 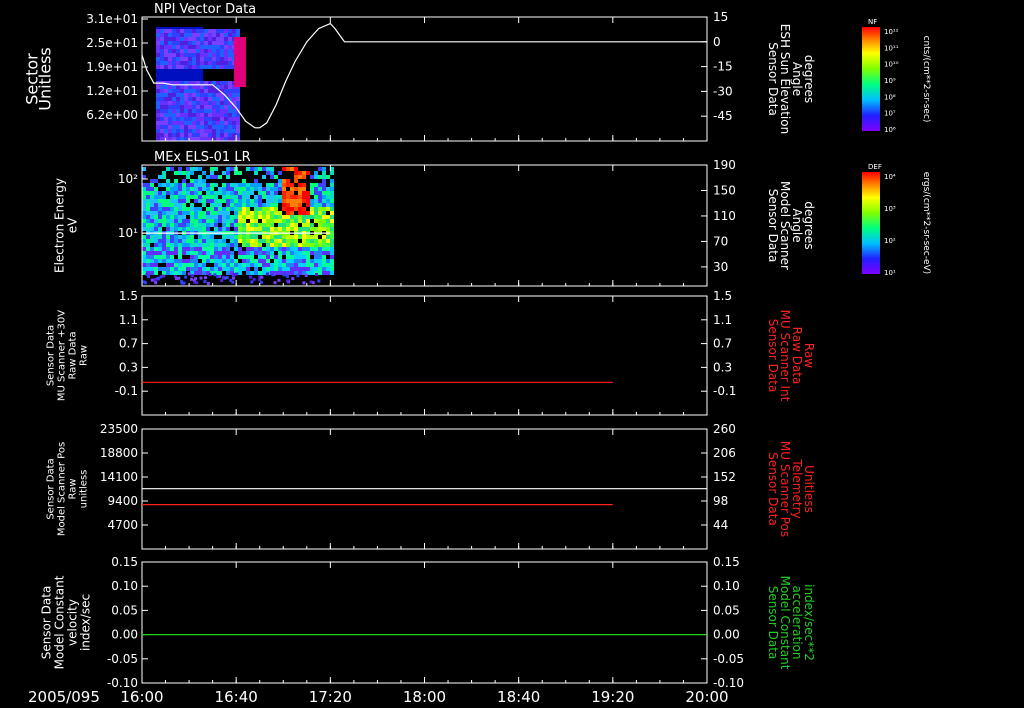 I want to click on y-right-tick-label: -0.05, so click(x=728, y=659).